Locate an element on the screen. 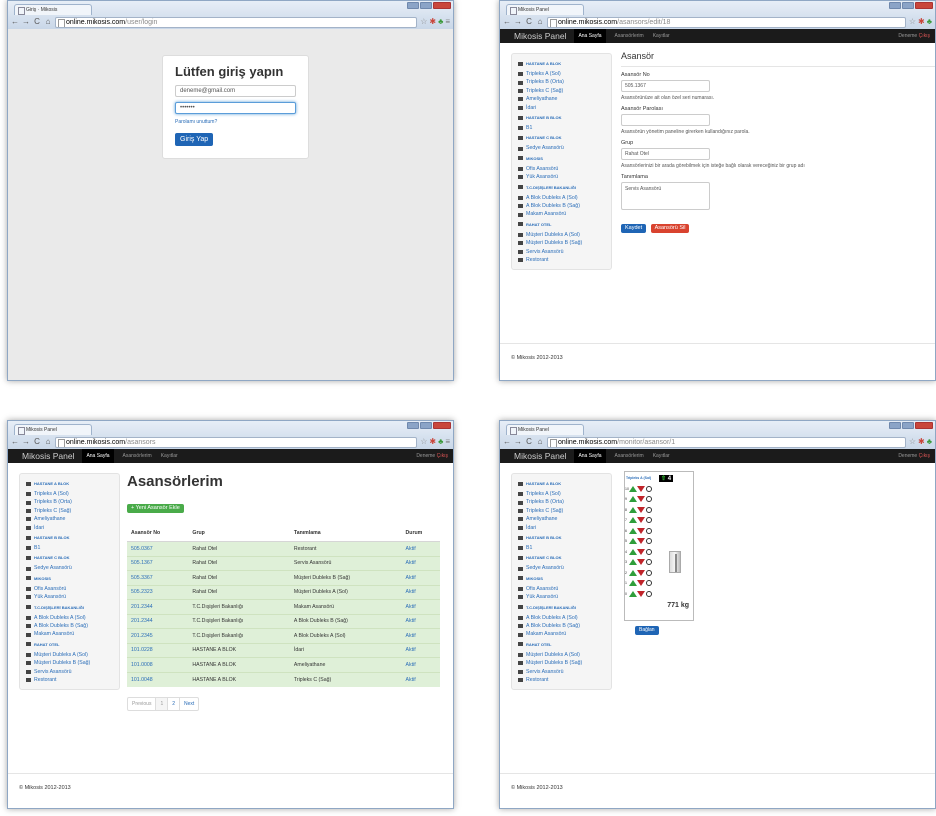 This screenshot has height=816, width=936. brand-link: Mikosis Panel is located at coordinates (540, 456).